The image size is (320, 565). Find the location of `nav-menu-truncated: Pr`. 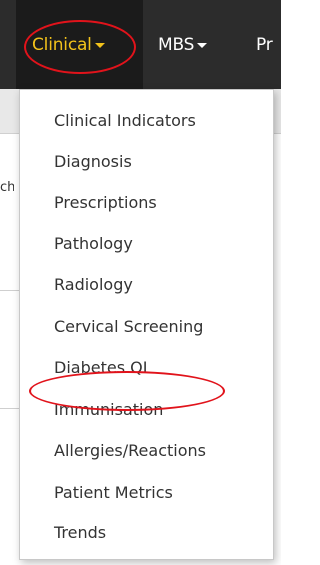

nav-menu-truncated: Pr is located at coordinates (264, 45).